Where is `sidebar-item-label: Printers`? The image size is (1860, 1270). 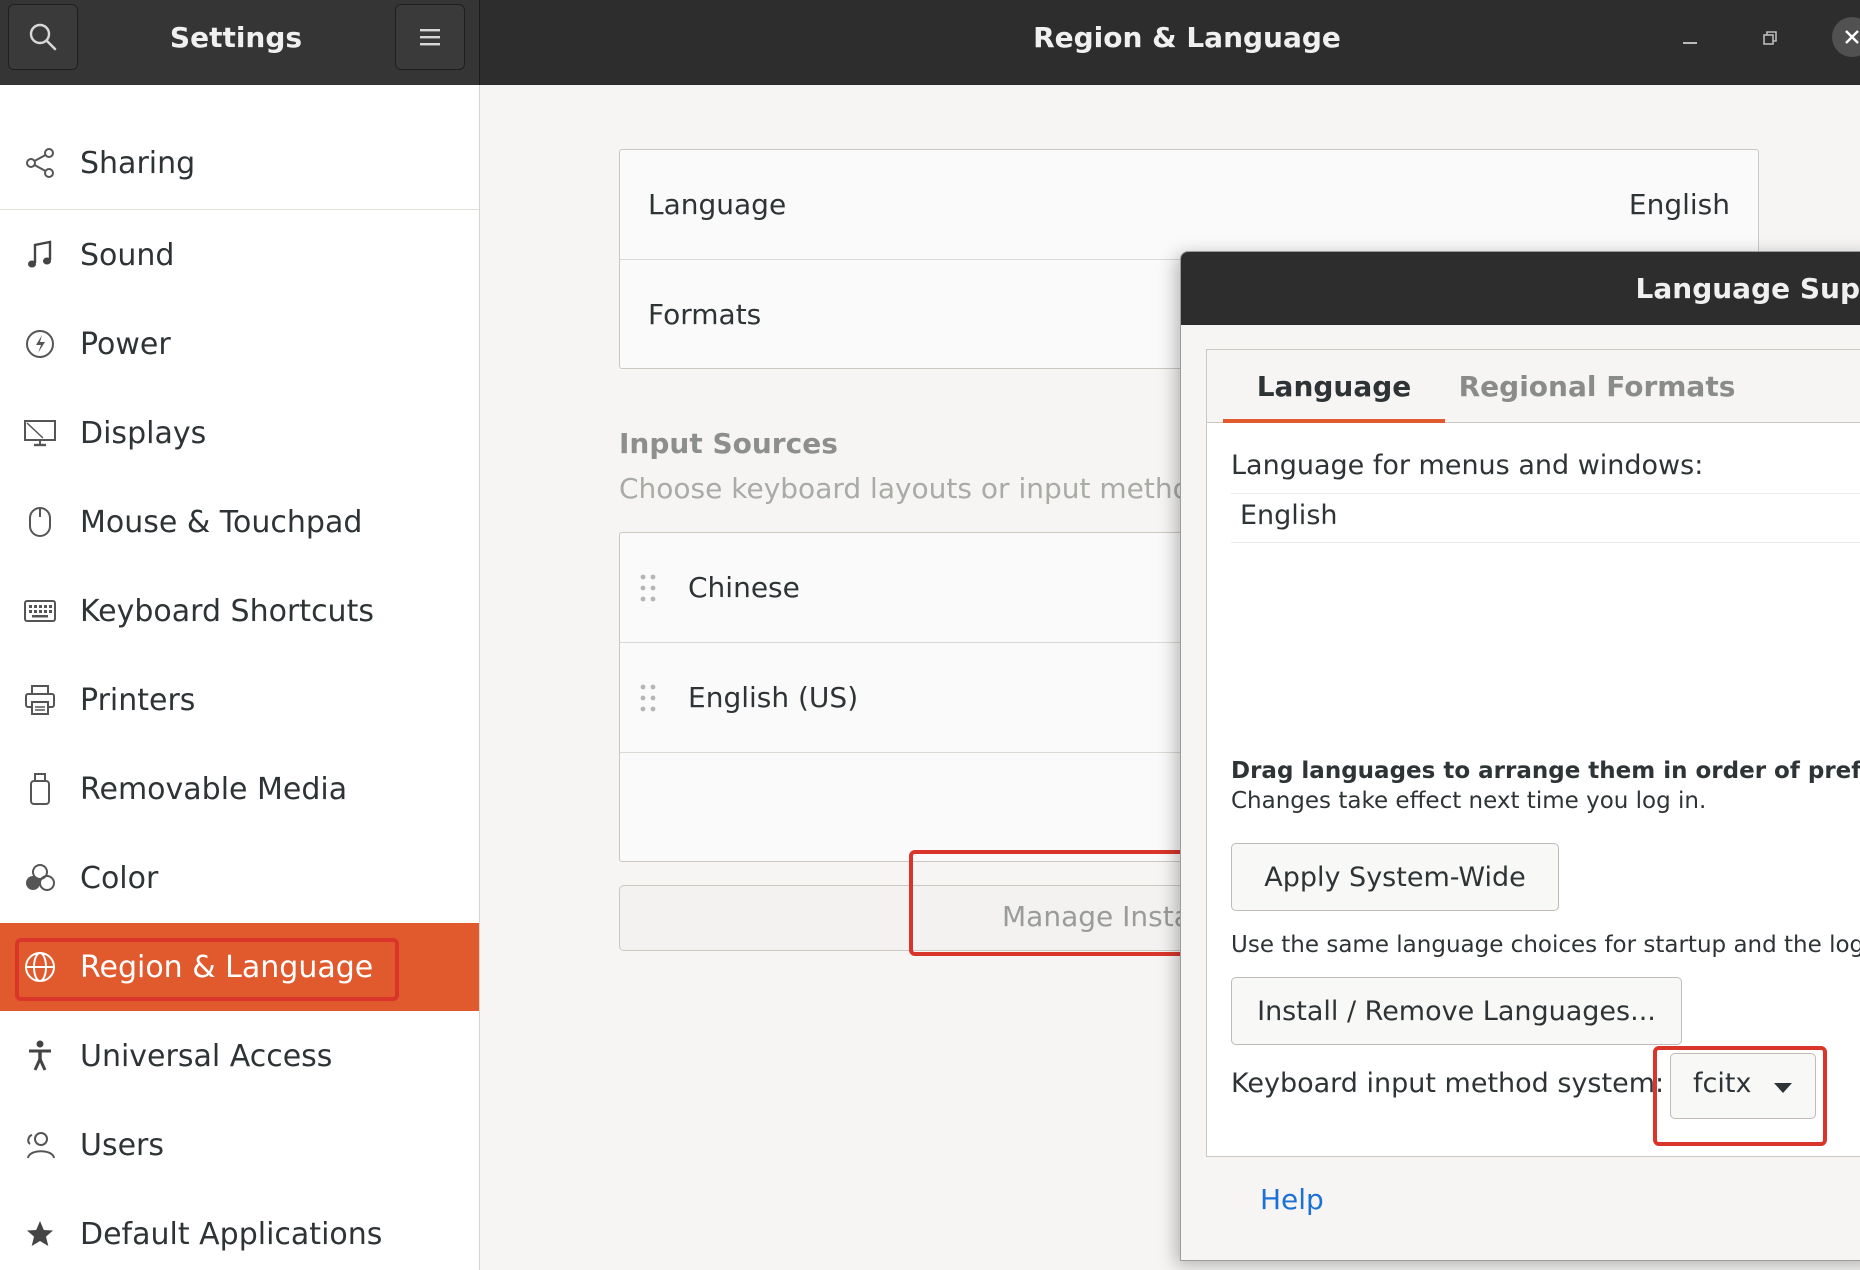 sidebar-item-label: Printers is located at coordinates (138, 700).